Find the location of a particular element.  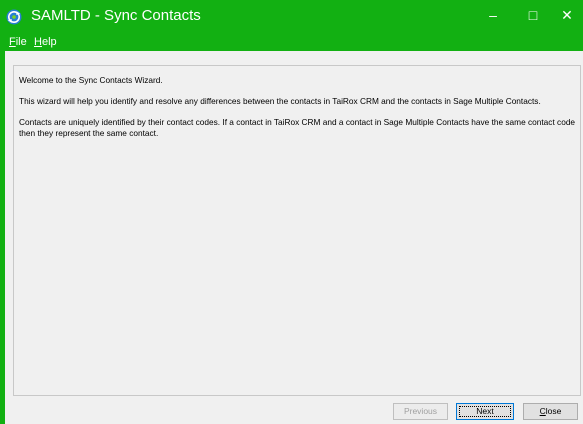

welcome-text: Welcome to the Sync Contacts Wizard. is located at coordinates (91, 80).